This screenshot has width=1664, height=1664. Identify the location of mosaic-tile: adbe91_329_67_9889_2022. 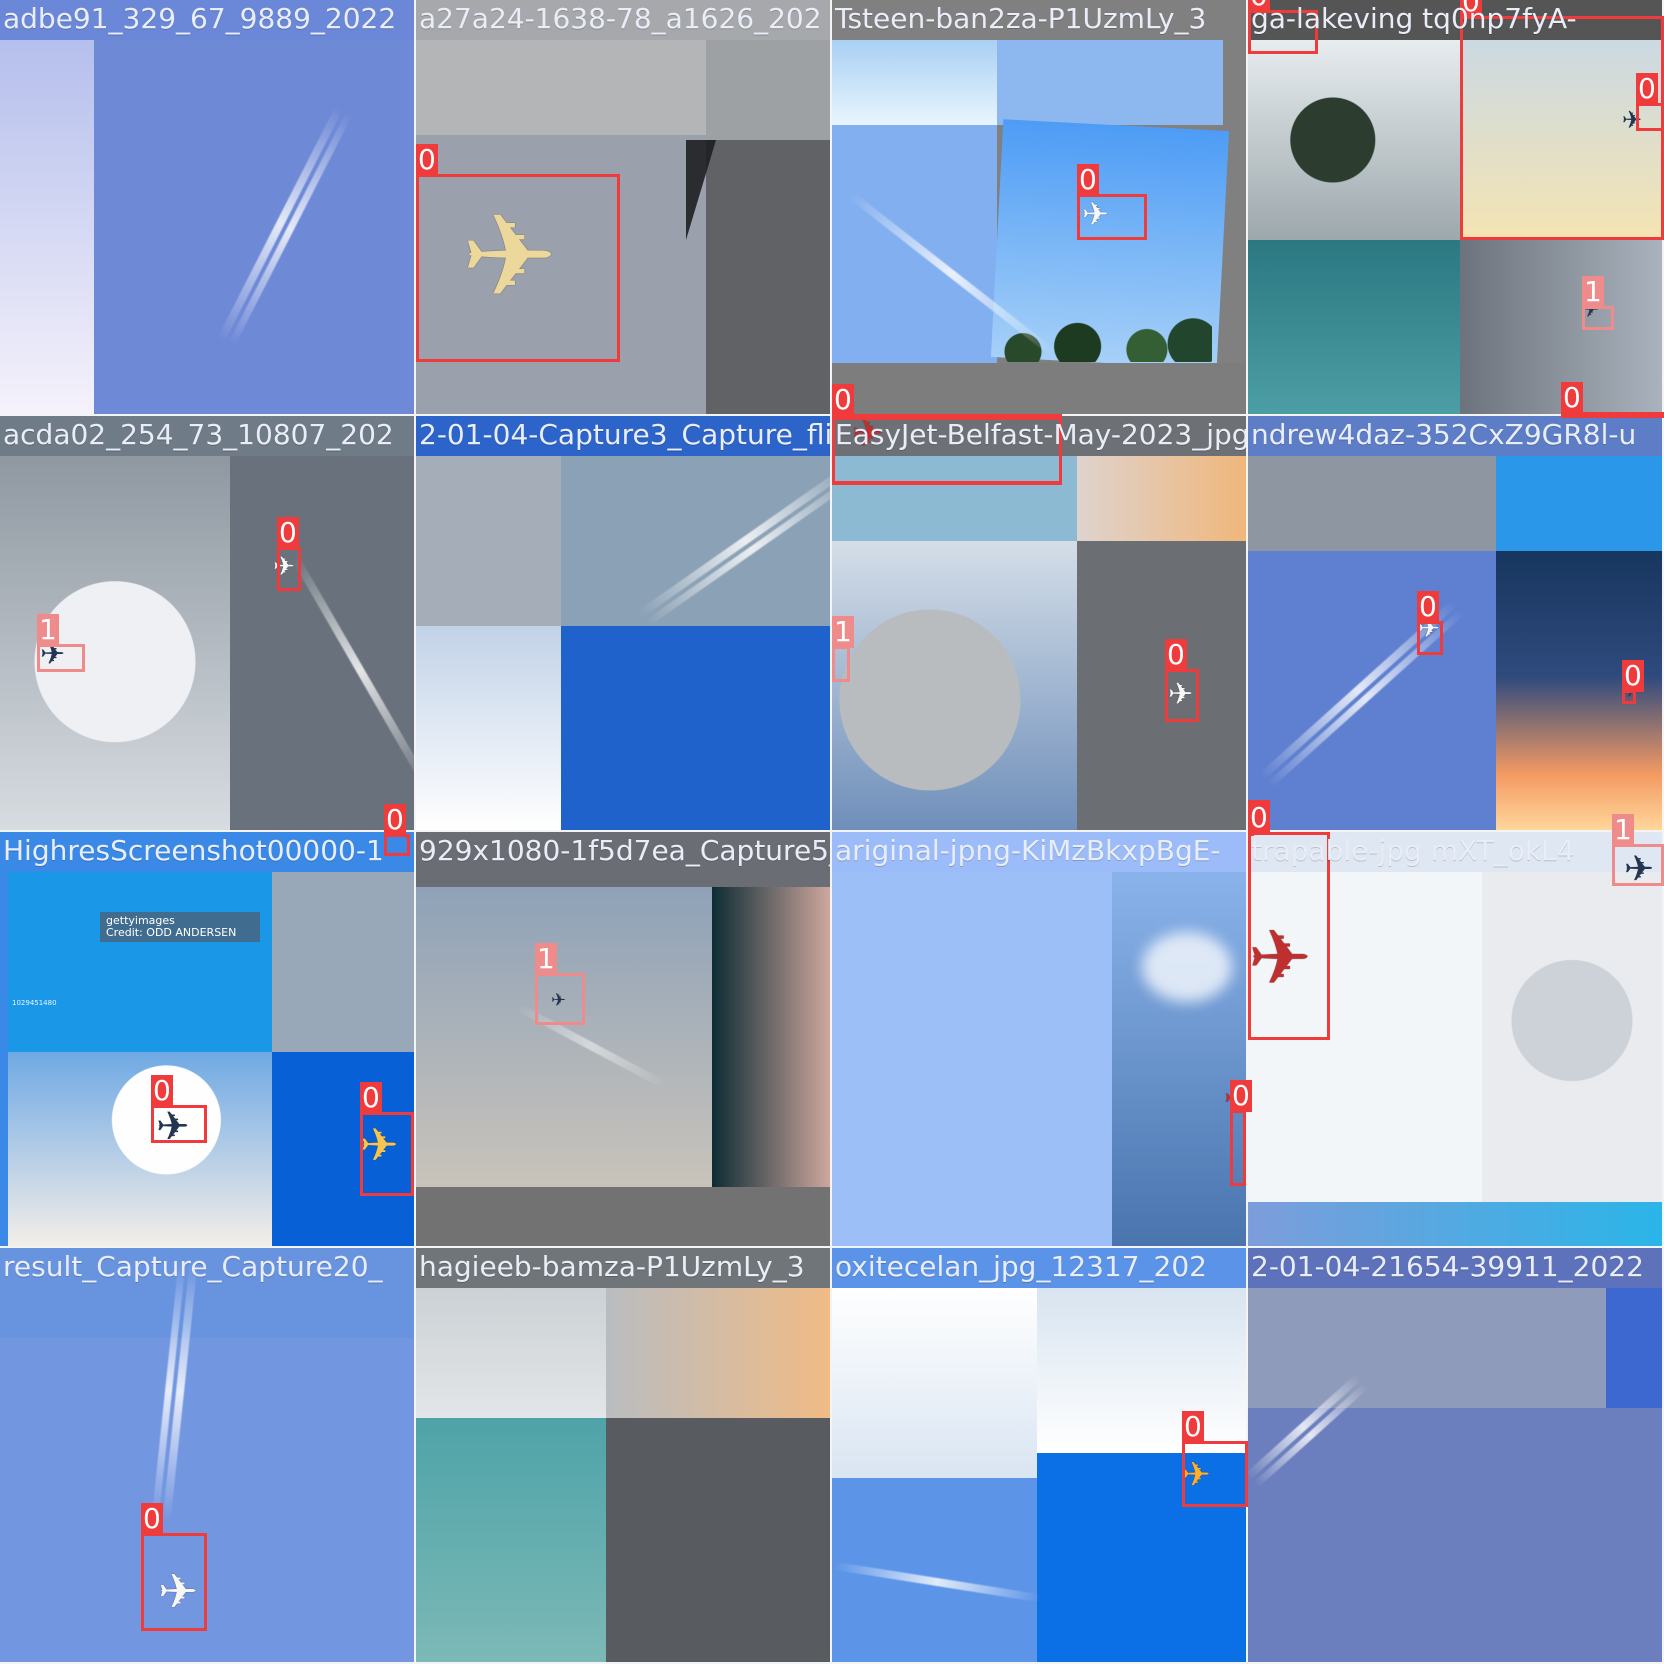
(207, 207).